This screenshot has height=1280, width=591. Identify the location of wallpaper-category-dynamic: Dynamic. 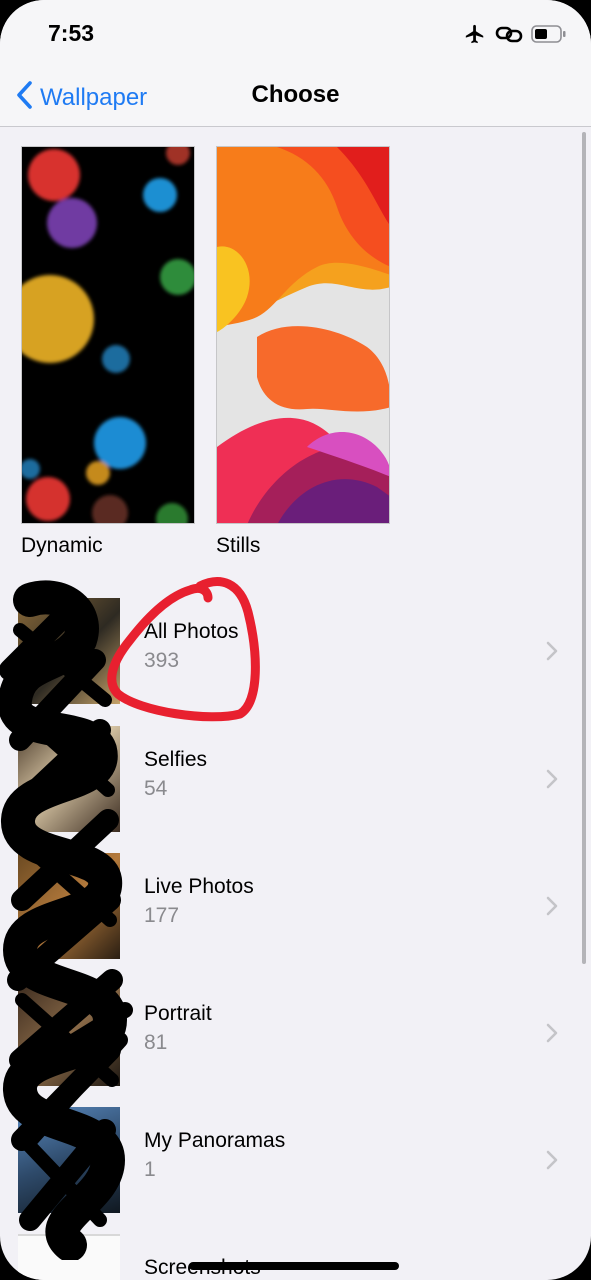
(108, 352).